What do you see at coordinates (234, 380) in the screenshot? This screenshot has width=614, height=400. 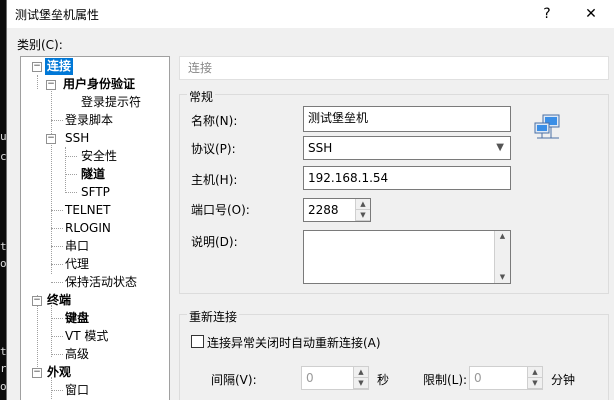 I see `interval-label: 间隔(V):` at bounding box center [234, 380].